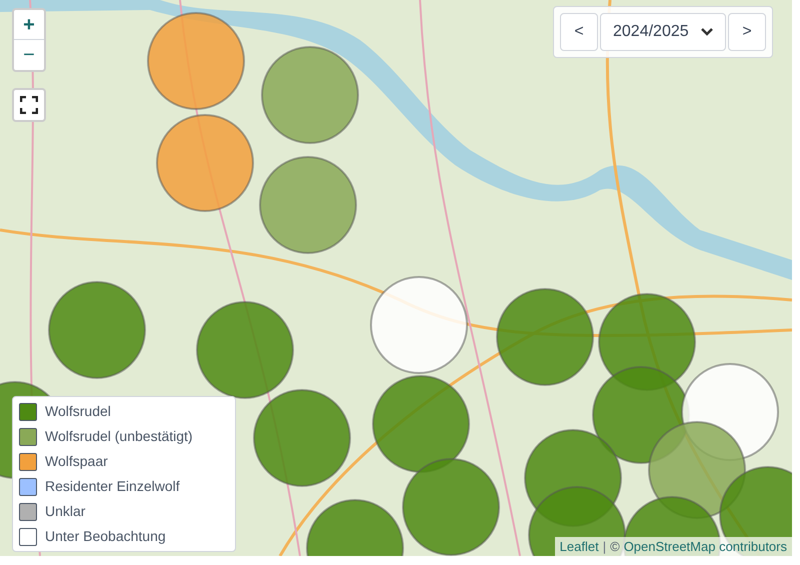 The height and width of the screenshot is (565, 800). What do you see at coordinates (105, 536) in the screenshot?
I see `legend-label: Unter Beobachtung` at bounding box center [105, 536].